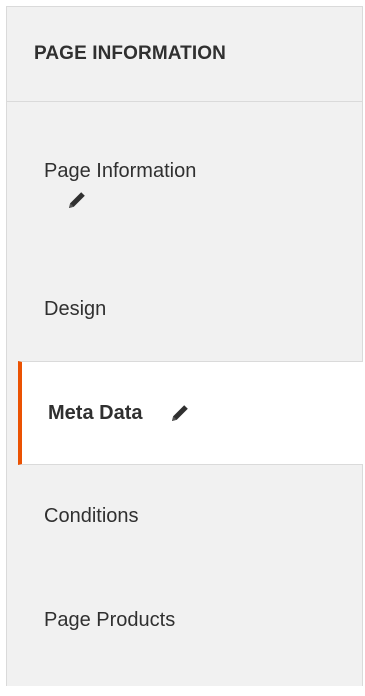 This screenshot has height=696, width=365. I want to click on nav-item-page-products: Page Products, so click(184, 620).